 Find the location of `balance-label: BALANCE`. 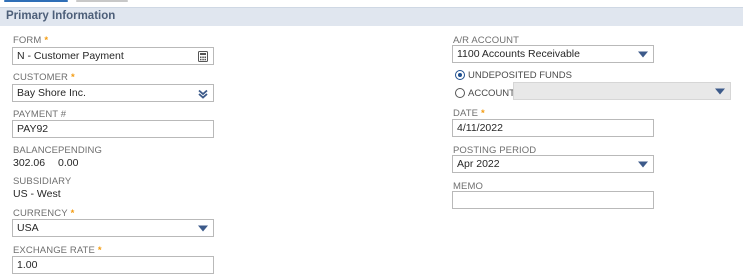

balance-label: BALANCE is located at coordinates (36, 150).